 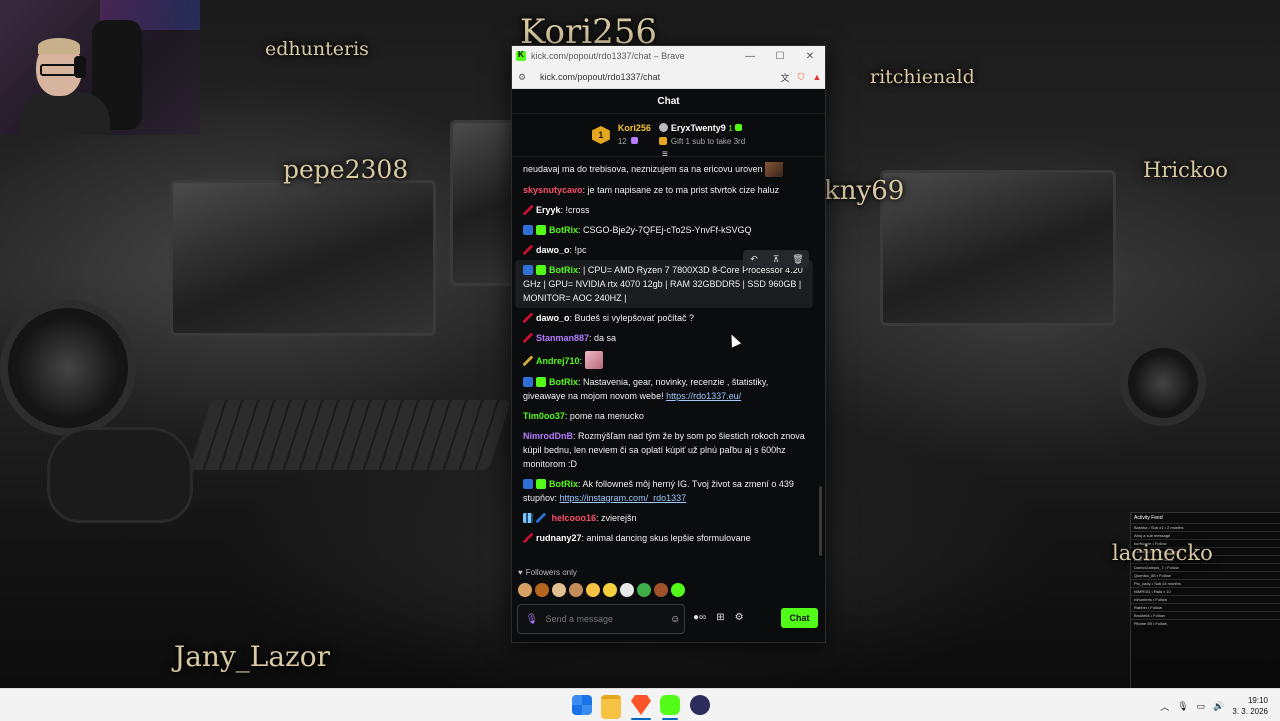 I want to click on maximize-button: ☐, so click(x=780, y=56).